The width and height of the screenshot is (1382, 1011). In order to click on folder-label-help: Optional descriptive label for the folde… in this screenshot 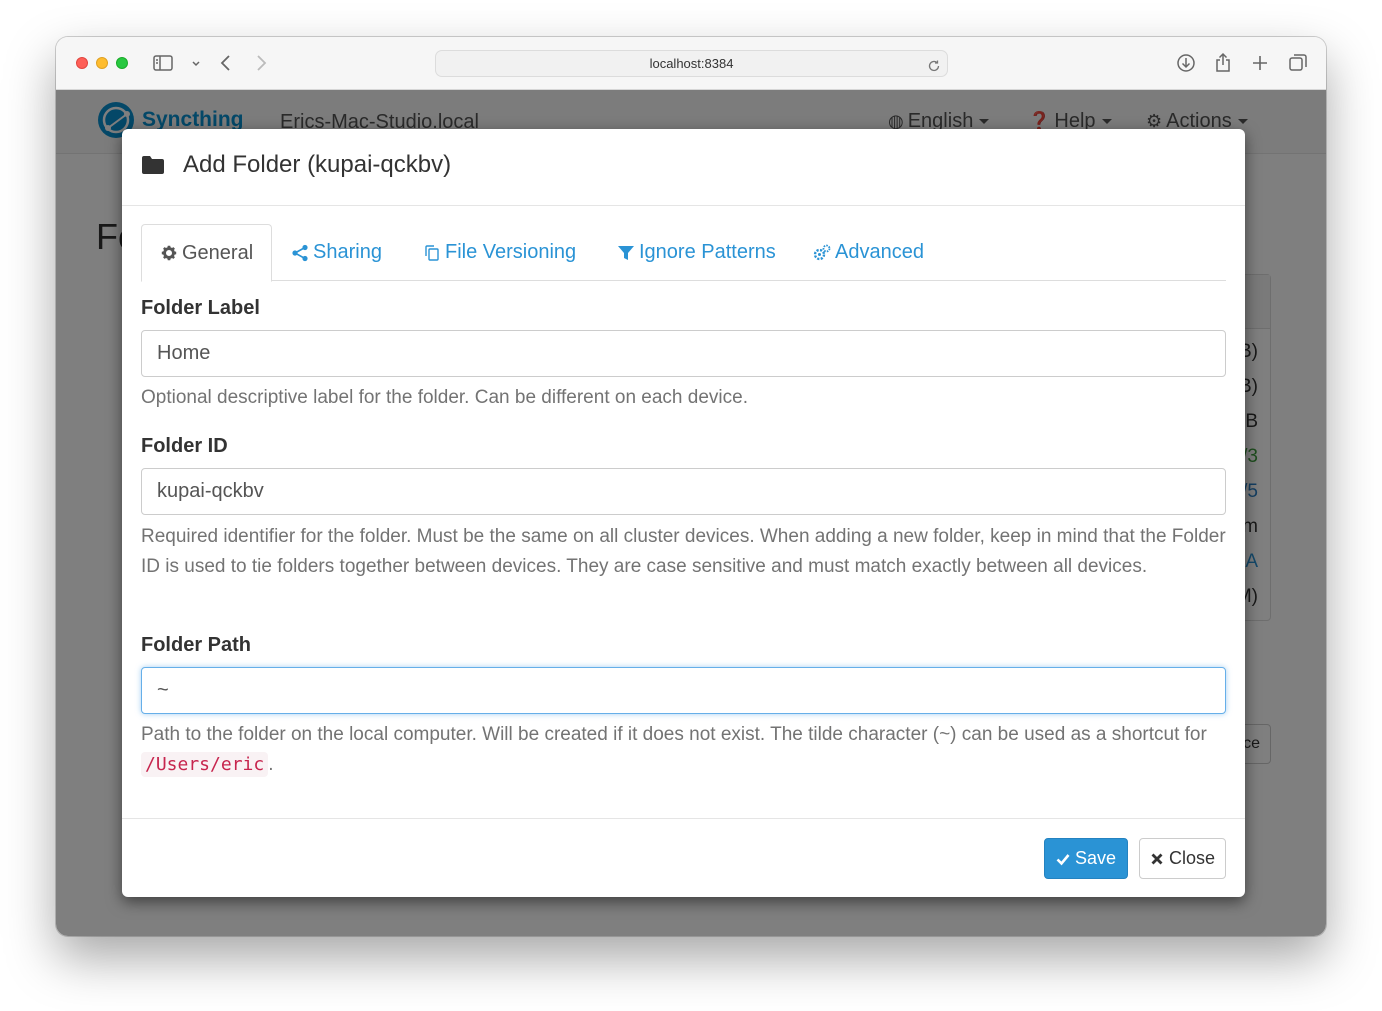, I will do `click(444, 397)`.